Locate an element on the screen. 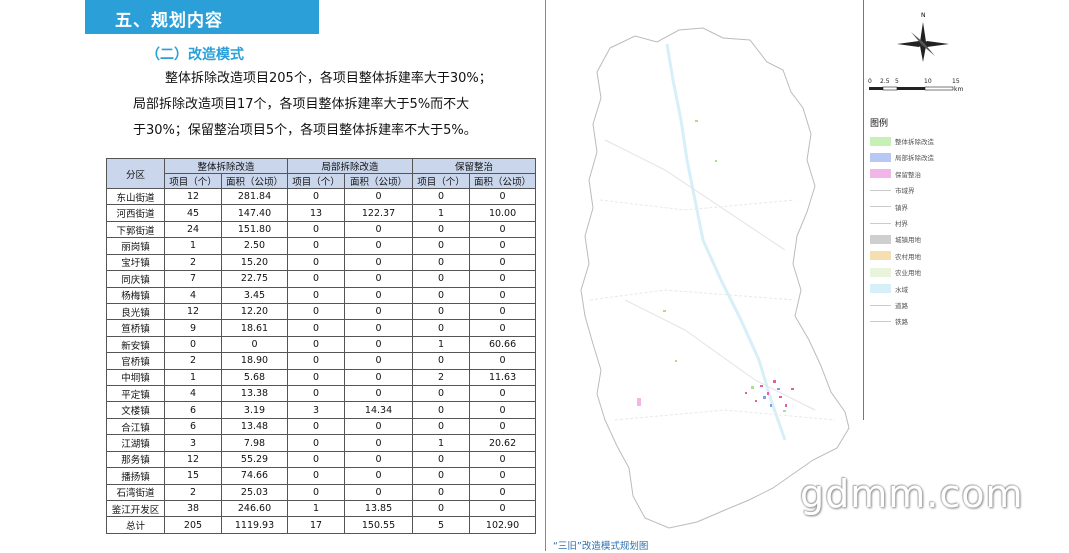 This screenshot has width=1069, height=553. scale-label: 0 is located at coordinates (870, 81).